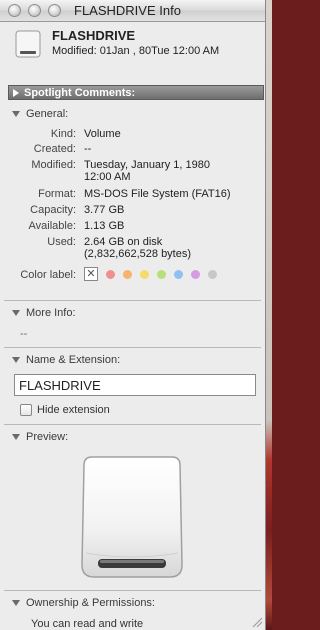  Describe the element at coordinates (87, 624) in the screenshot. I see `permissions-text: You can read and write` at that location.